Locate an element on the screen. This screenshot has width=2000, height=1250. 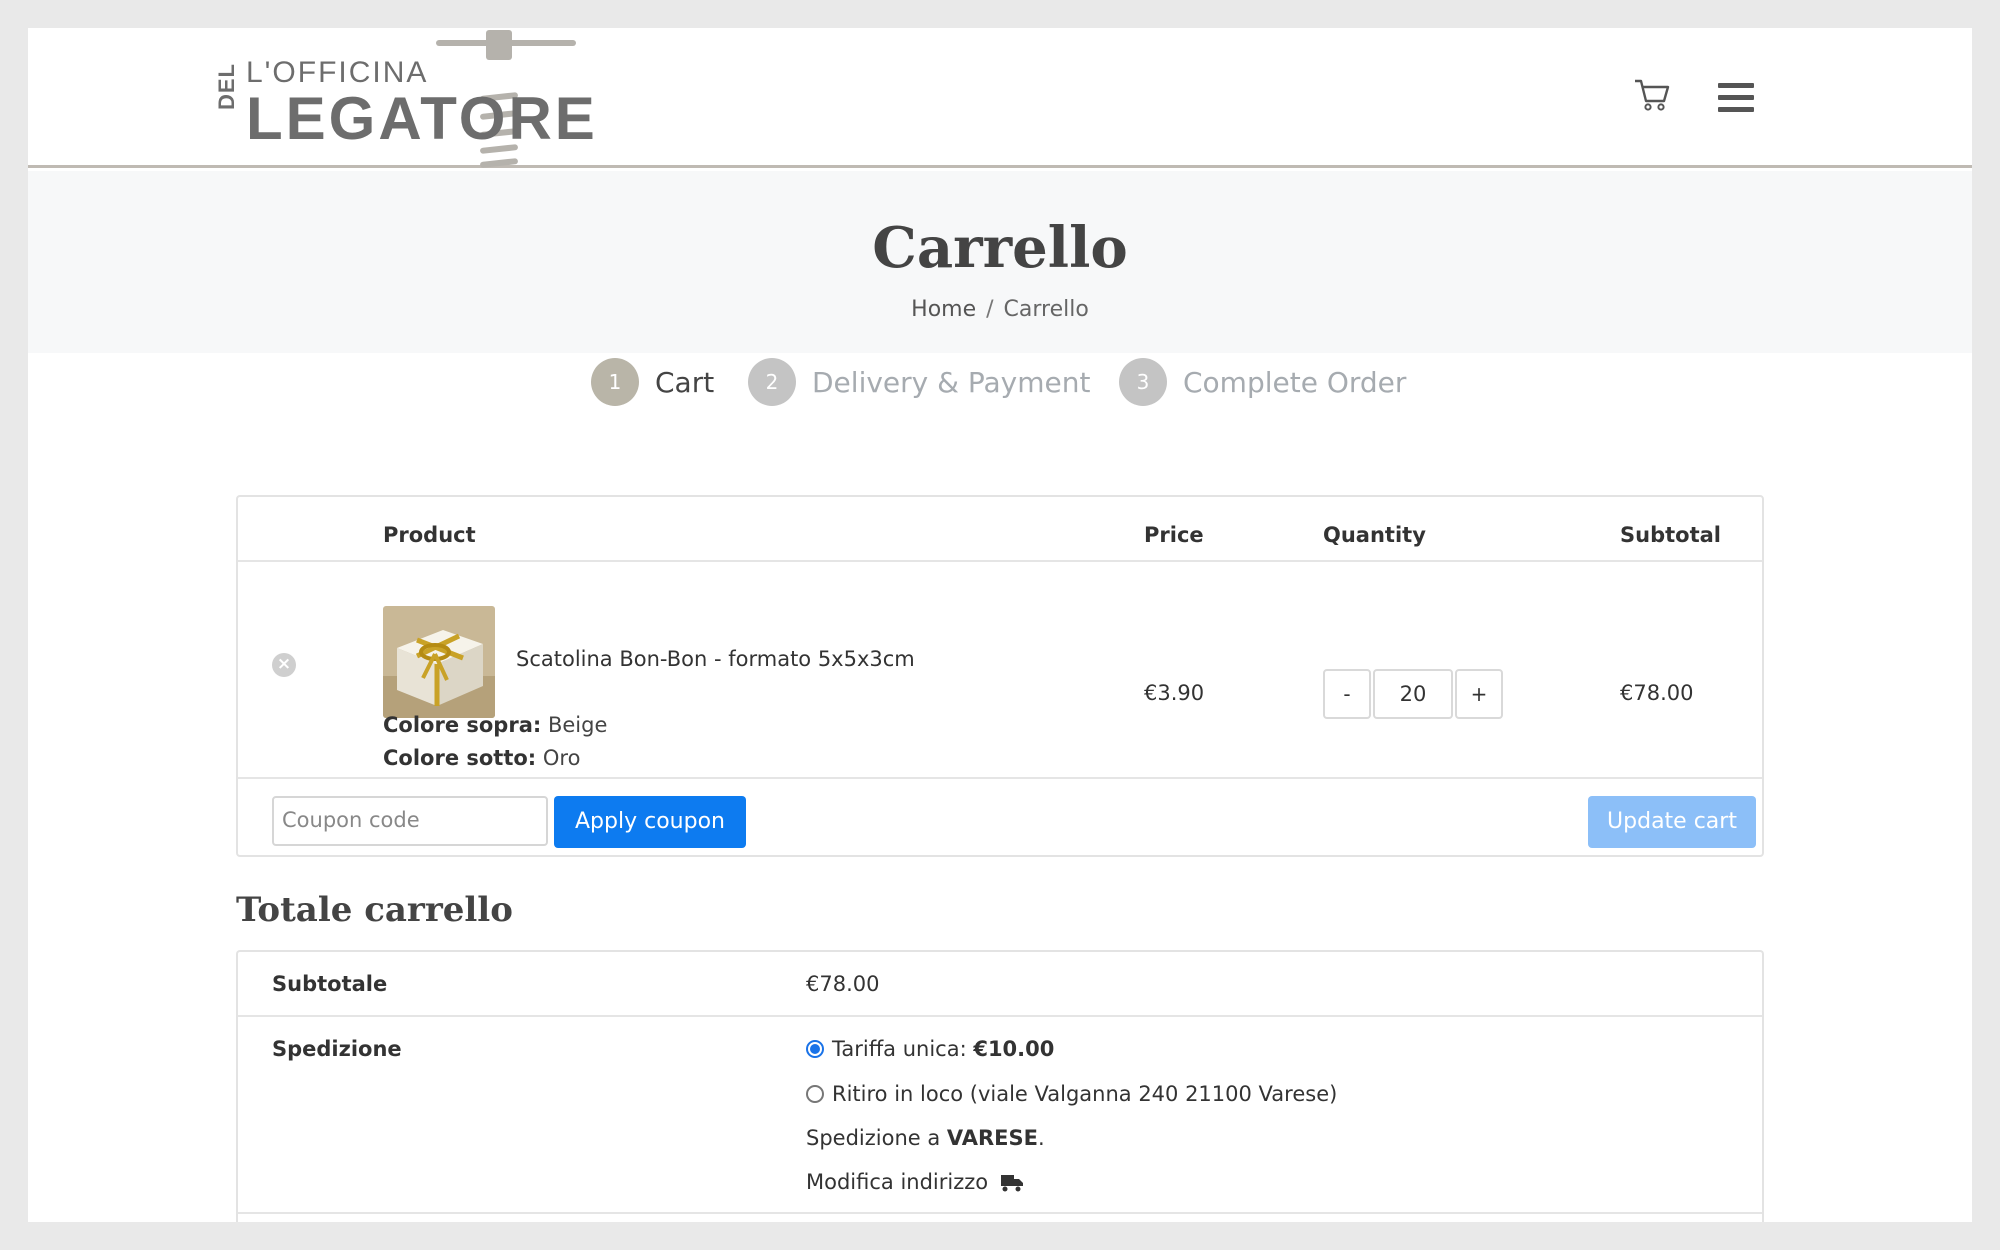
column-header-product: Product is located at coordinates (429, 535).